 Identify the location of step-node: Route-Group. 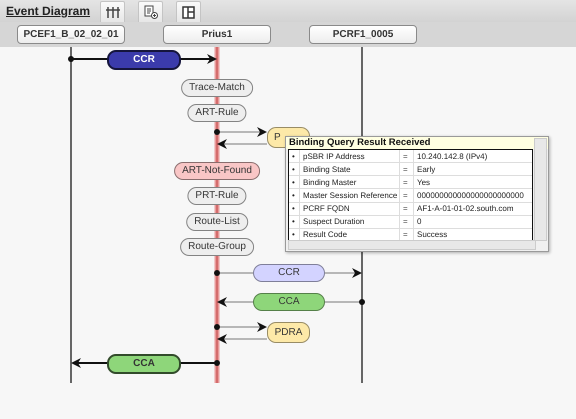
(217, 247).